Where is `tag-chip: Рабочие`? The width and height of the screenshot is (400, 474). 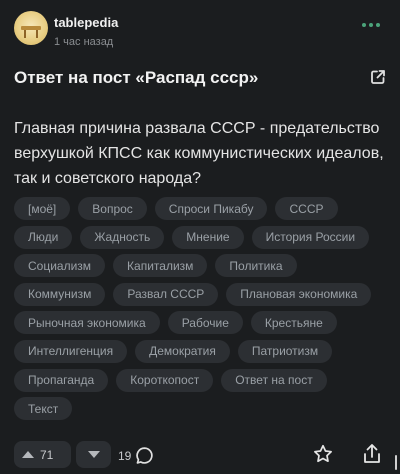 tag-chip: Рабочие is located at coordinates (205, 323).